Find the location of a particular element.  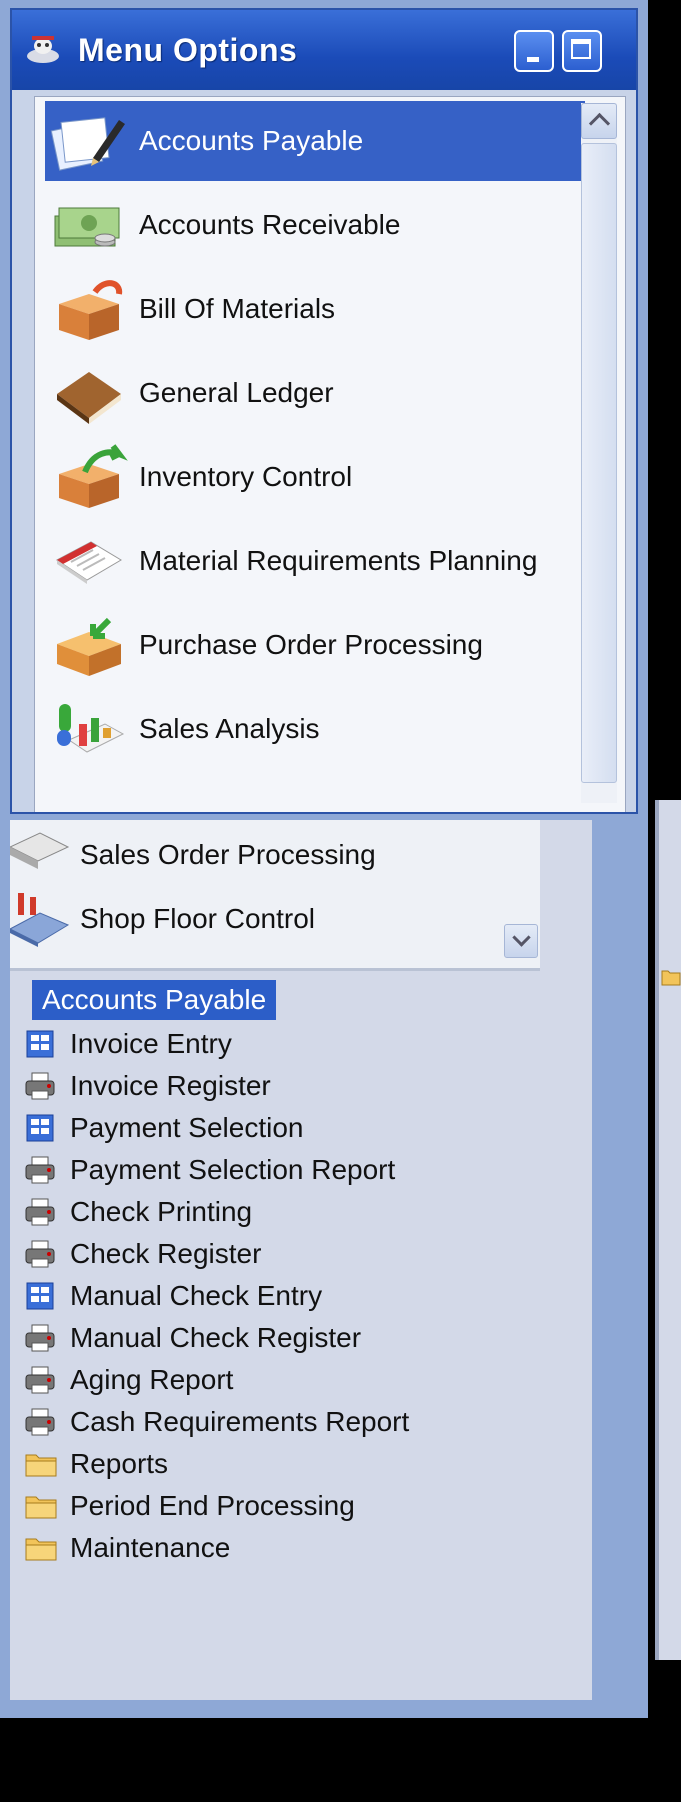

menu-item-purchase-order-processing: Purchase Order Processing is located at coordinates (315, 645).